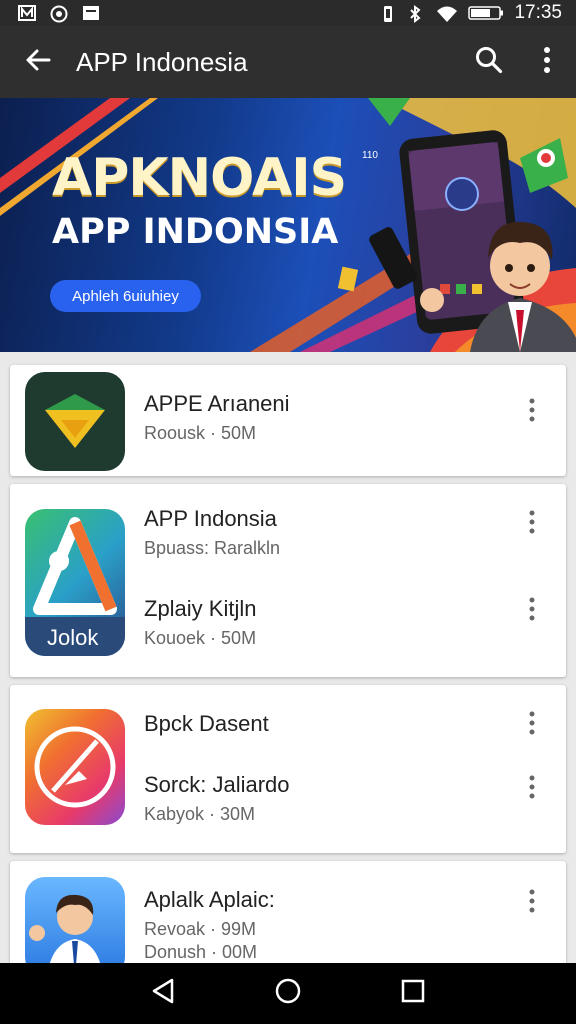  Describe the element at coordinates (417, 14) in the screenshot. I see `bluetooth-icon` at that location.